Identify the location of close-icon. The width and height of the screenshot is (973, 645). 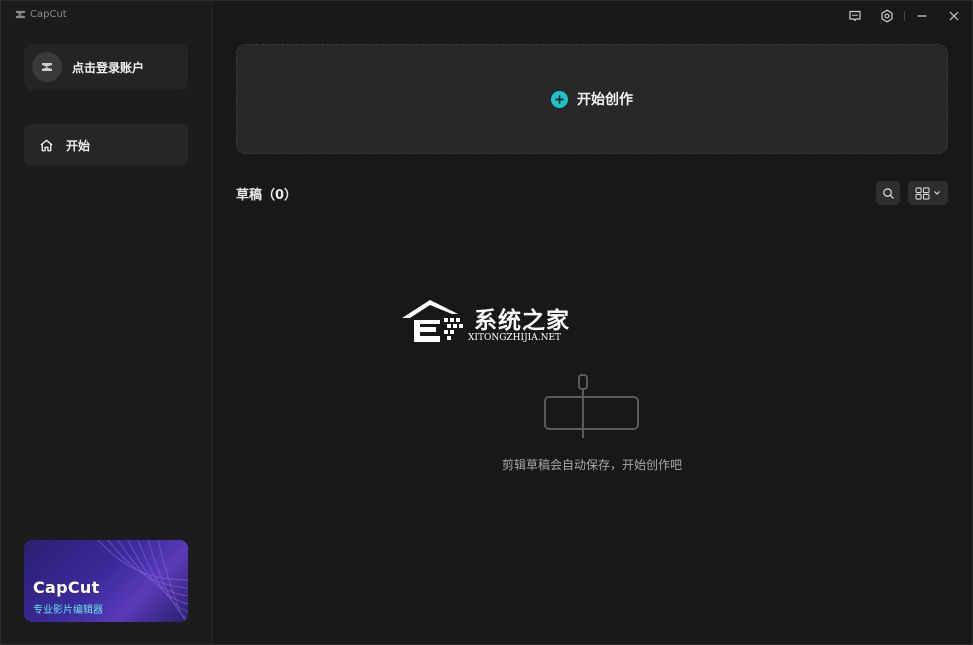
(954, 16).